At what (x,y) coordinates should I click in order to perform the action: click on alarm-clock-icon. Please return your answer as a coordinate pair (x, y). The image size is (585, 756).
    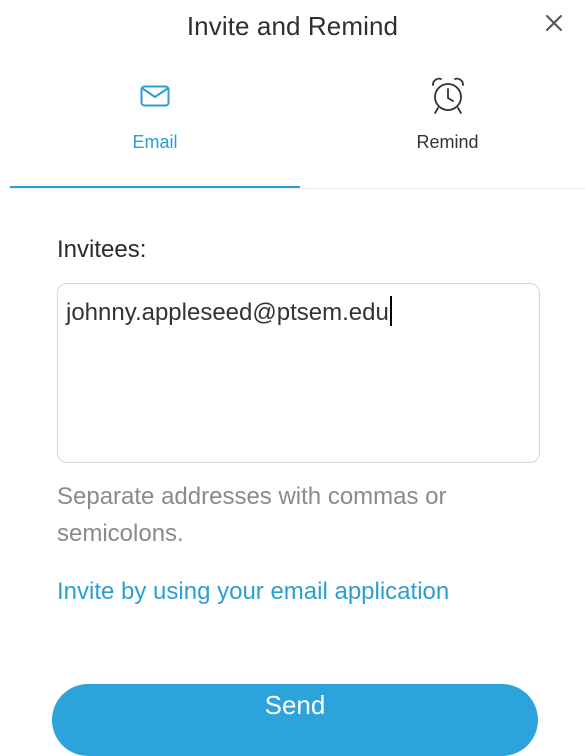
    Looking at the image, I should click on (448, 96).